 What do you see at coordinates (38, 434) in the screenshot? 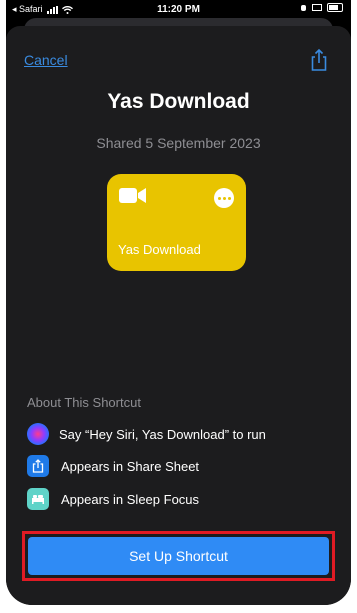
I see `siri-icon` at bounding box center [38, 434].